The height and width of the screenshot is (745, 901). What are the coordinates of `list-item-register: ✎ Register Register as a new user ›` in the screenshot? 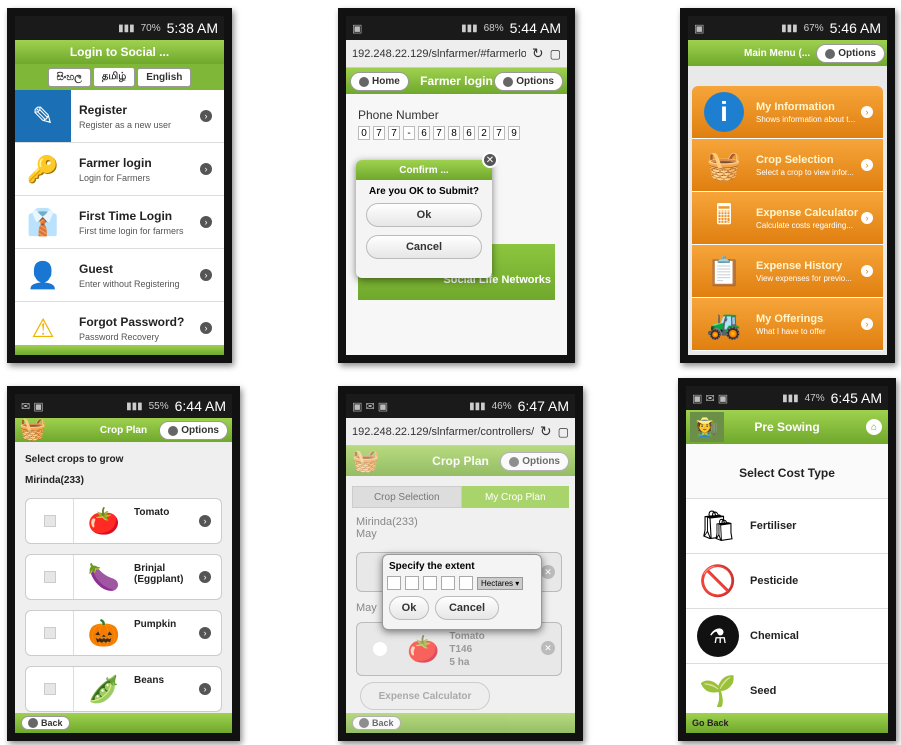 It's located at (119, 116).